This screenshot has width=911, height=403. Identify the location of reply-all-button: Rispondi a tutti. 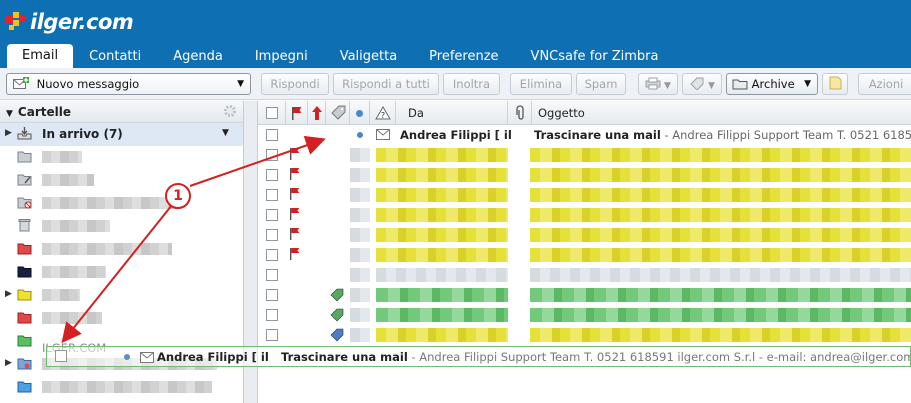
(386, 84).